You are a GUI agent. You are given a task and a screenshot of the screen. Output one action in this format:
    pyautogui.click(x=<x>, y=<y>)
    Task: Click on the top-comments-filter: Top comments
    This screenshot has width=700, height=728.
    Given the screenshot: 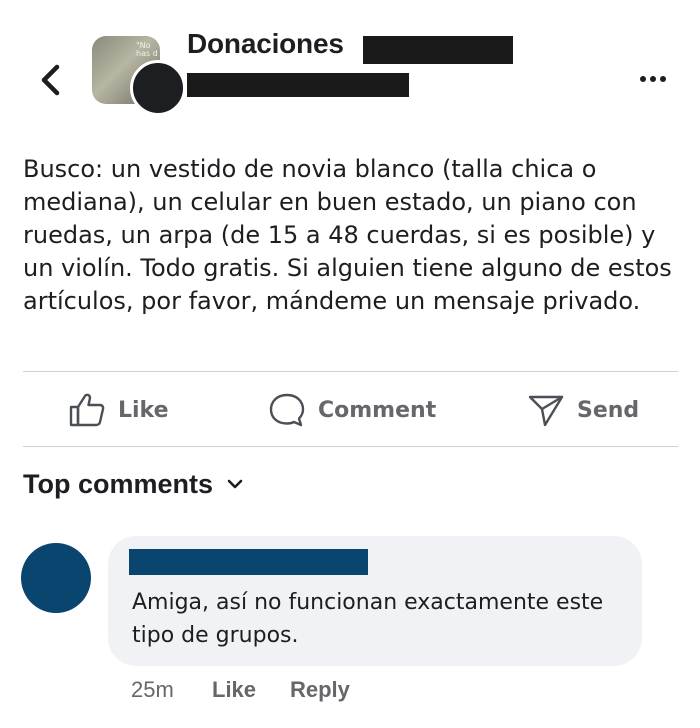 What is the action you would take?
    pyautogui.click(x=133, y=484)
    